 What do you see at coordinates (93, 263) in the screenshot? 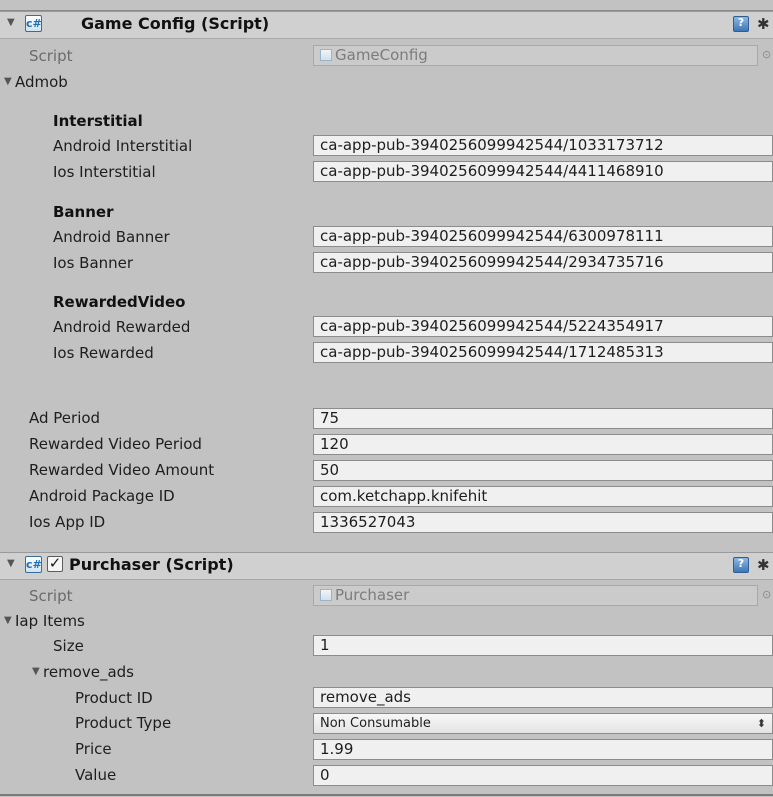
I see `ios-banner-label: Ios Banner` at bounding box center [93, 263].